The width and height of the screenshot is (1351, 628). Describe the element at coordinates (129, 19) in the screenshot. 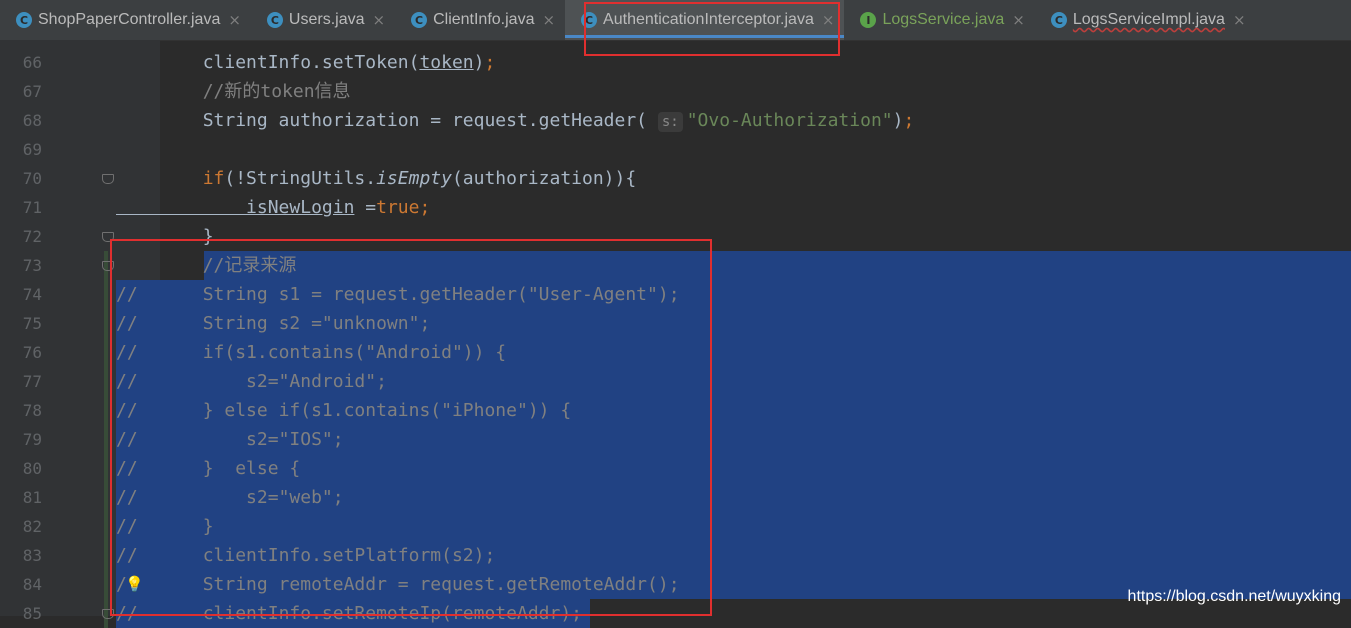

I see `tab-label: ShopPaperController.java` at that location.